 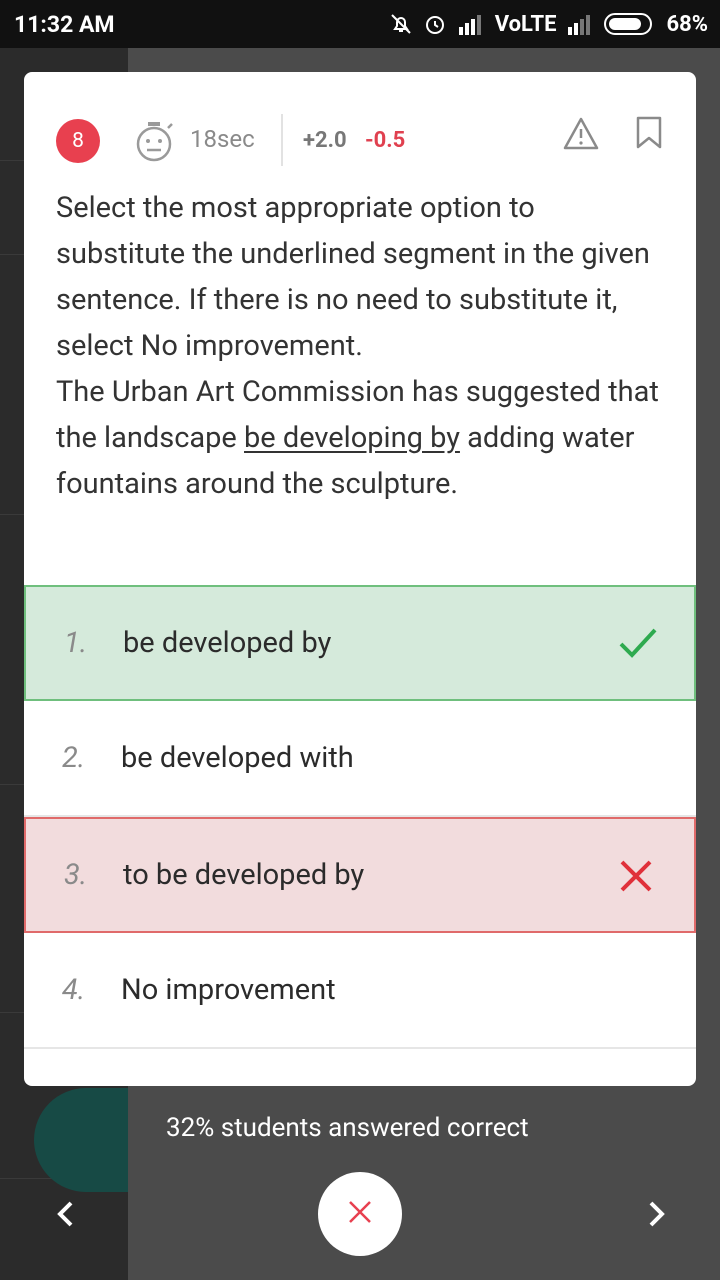 I want to click on background-fab, so click(x=81, y=1140).